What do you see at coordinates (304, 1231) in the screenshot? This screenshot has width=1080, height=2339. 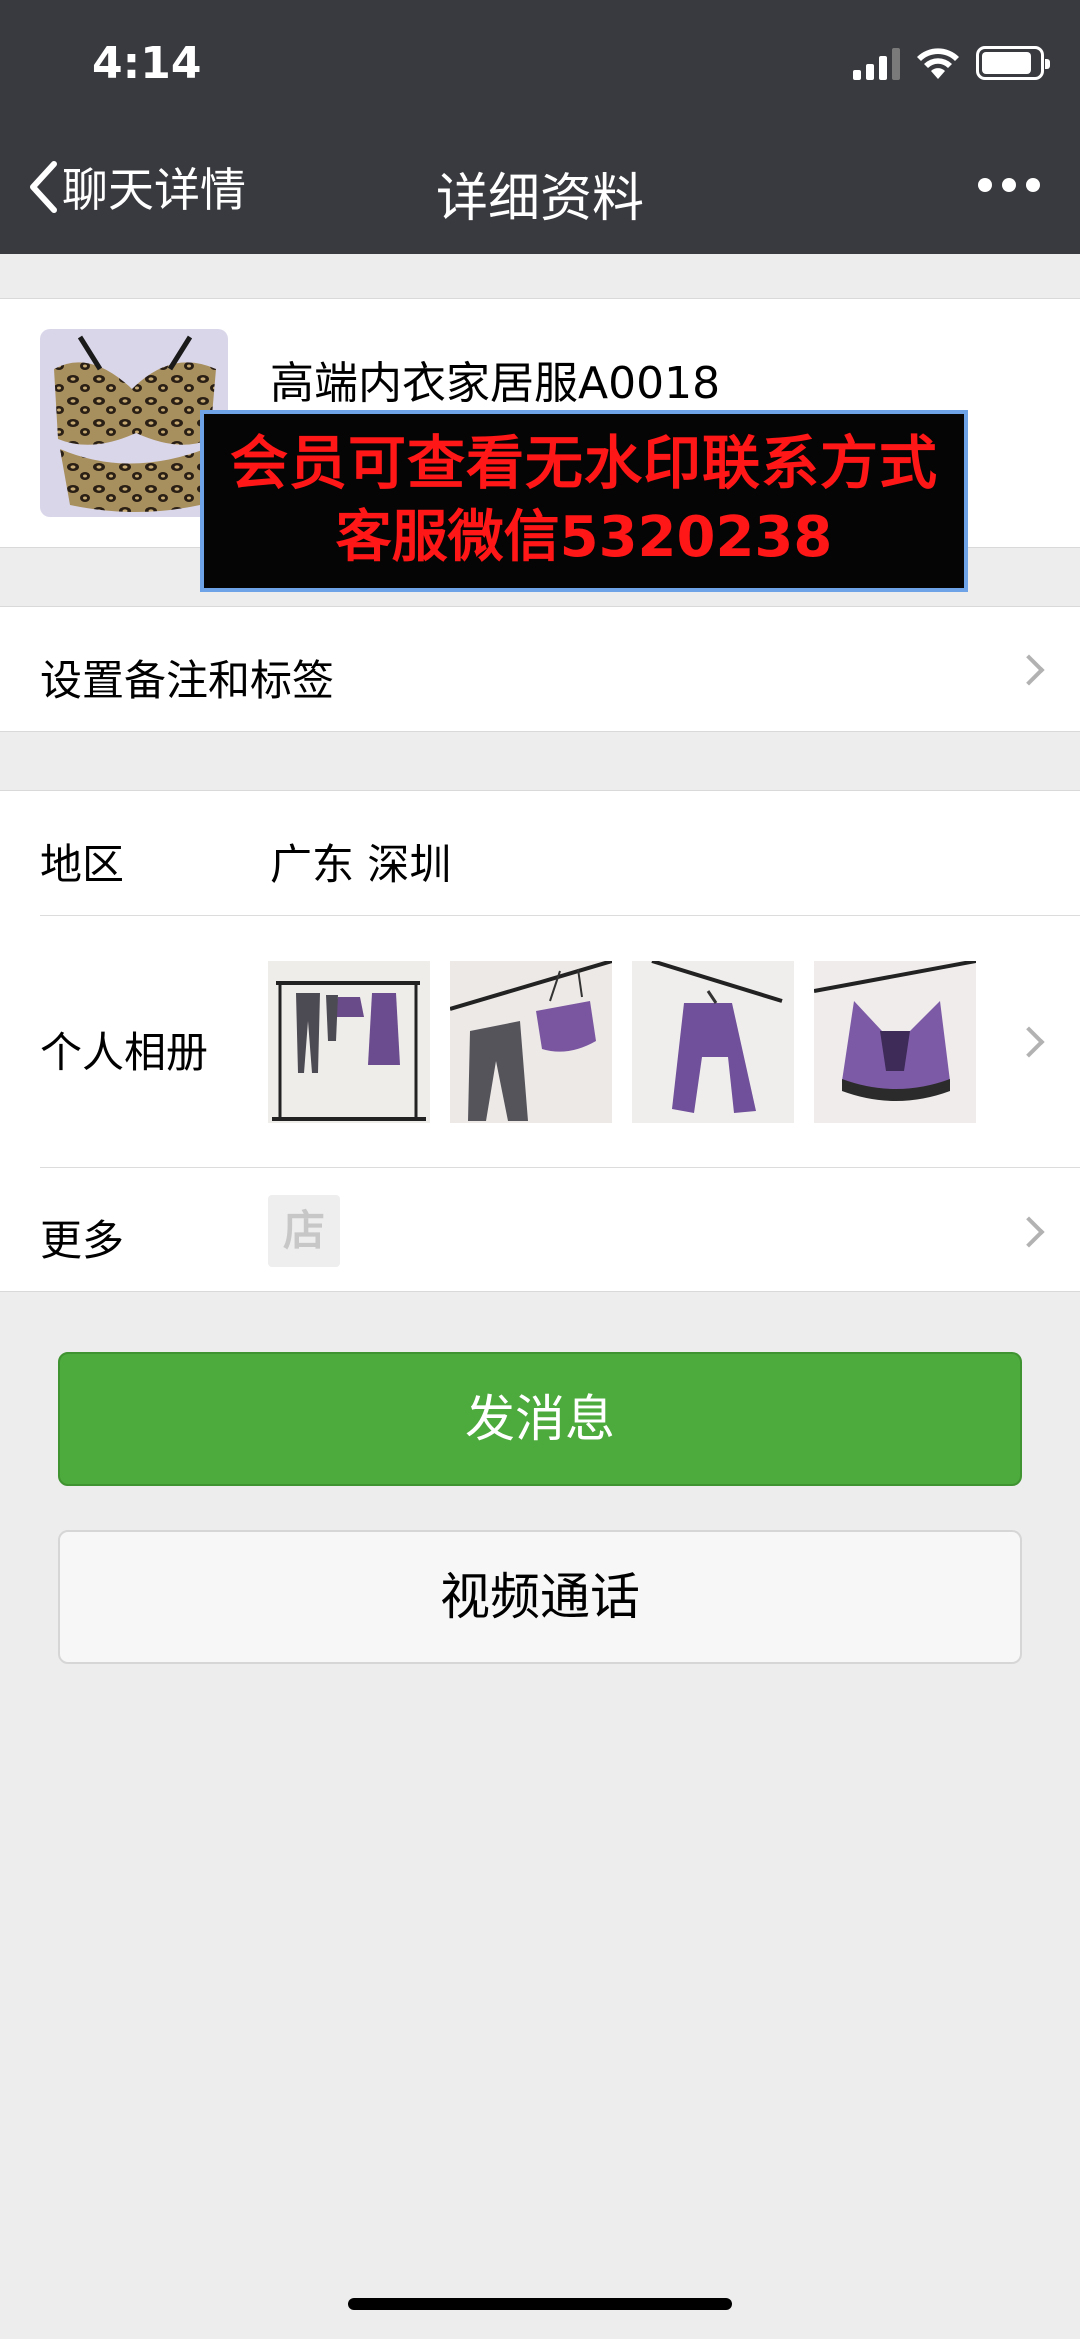 I see `shop-icon: 店` at bounding box center [304, 1231].